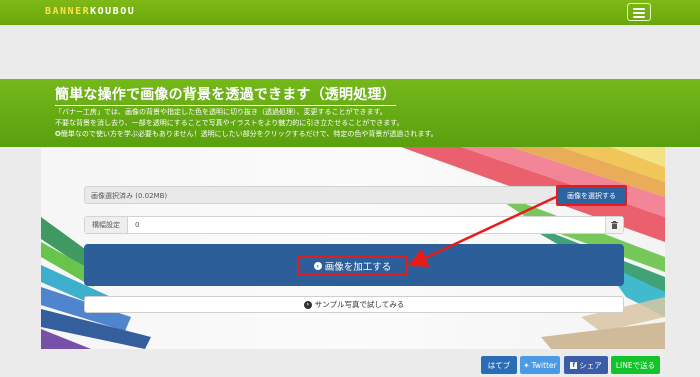 Image resolution: width=700 pixels, height=377 pixels. I want to click on twitter-share-button: ✦ Twitter, so click(540, 365).